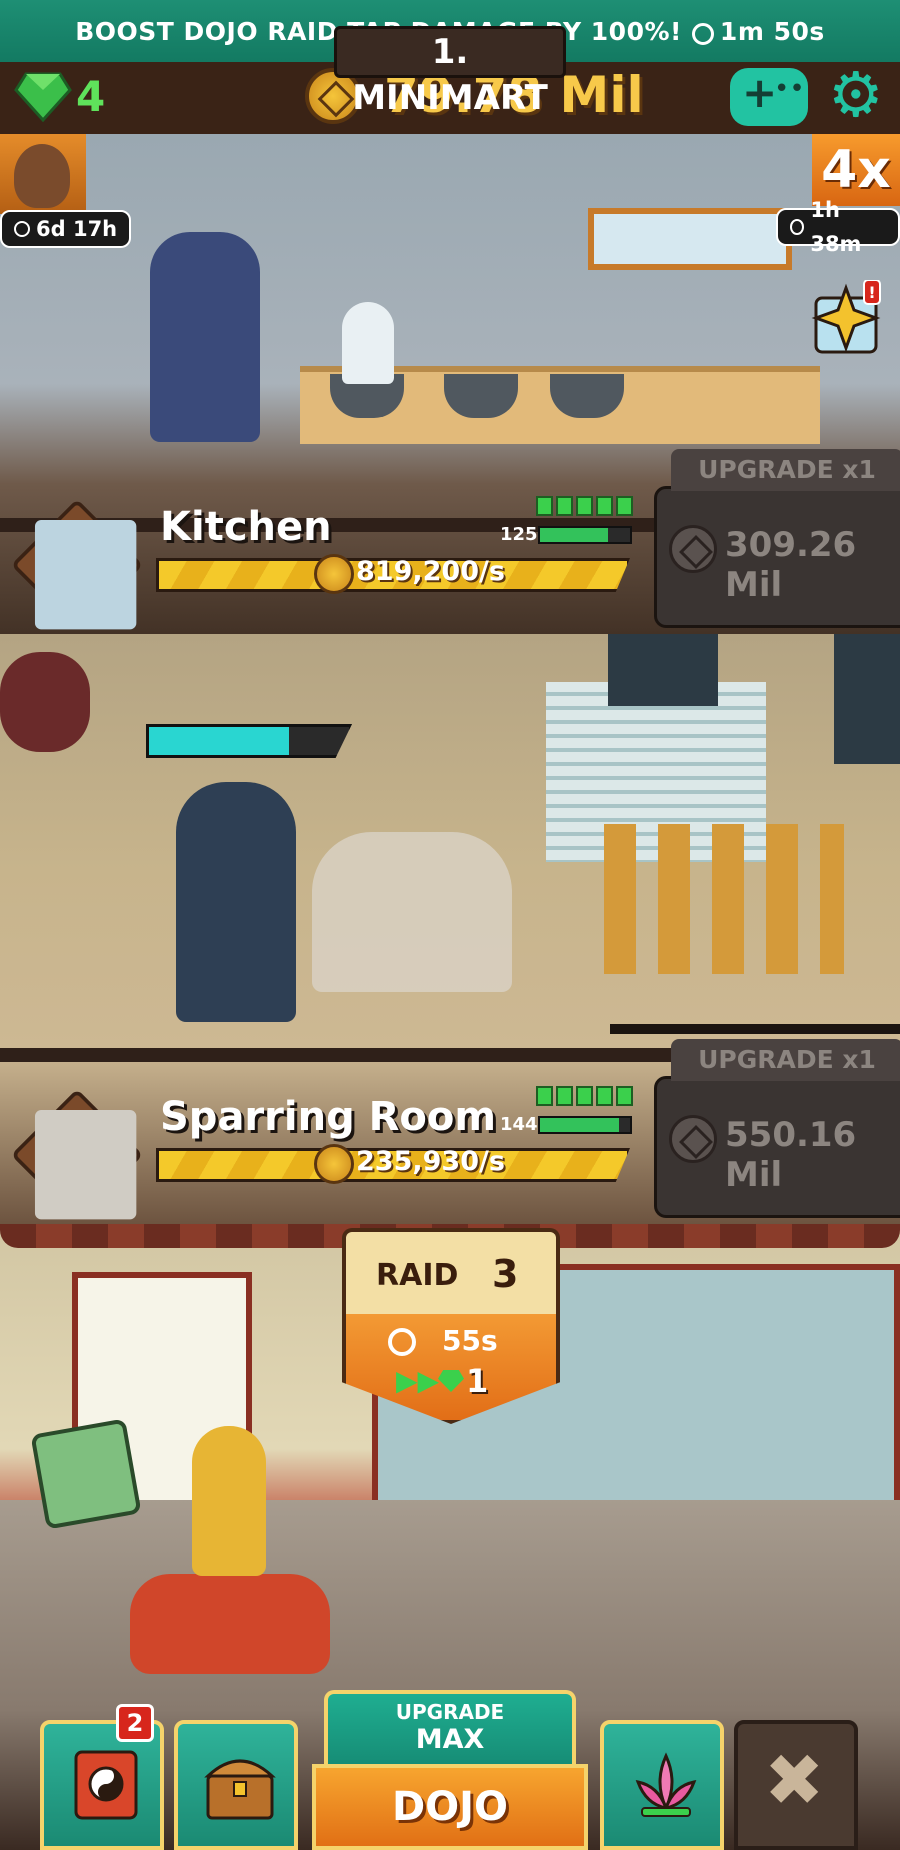  I want to click on raid-sign: RAID 3 55s ▶▶ 1, so click(451, 1333).